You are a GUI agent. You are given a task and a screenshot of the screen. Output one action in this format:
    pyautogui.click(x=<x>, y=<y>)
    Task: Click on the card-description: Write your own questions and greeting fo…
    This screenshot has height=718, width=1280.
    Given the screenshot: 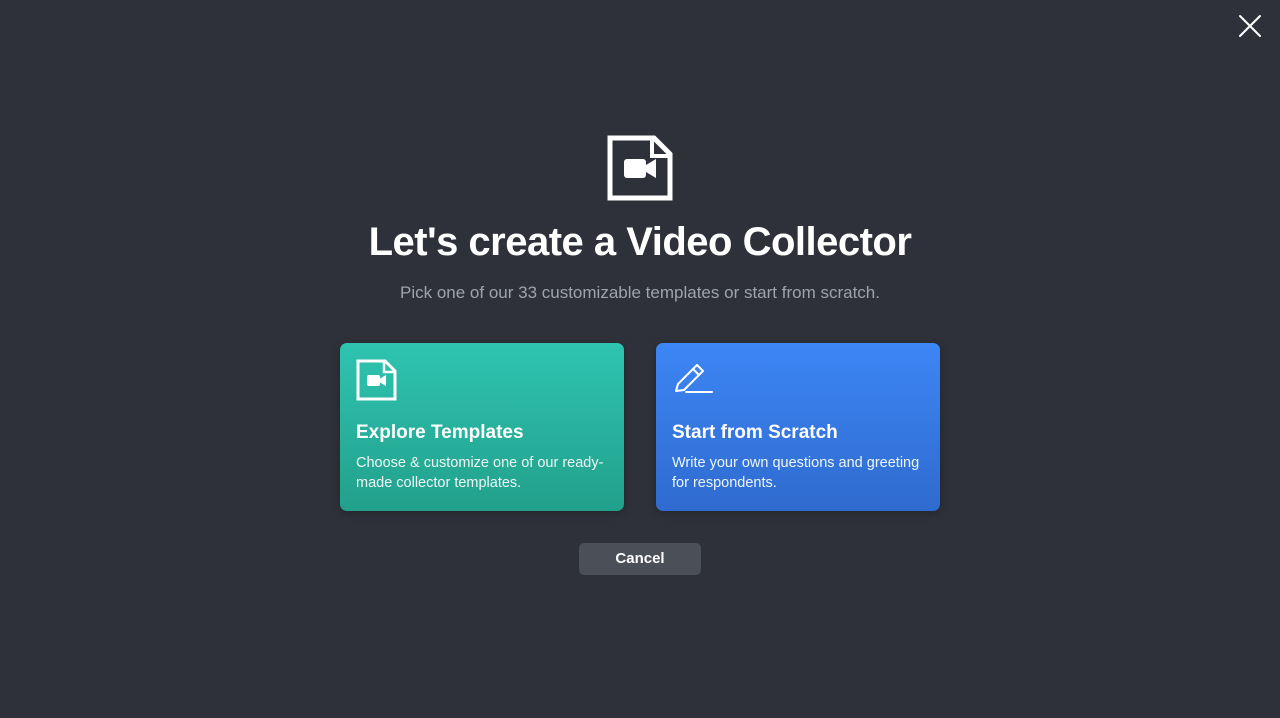 What is the action you would take?
    pyautogui.click(x=796, y=473)
    